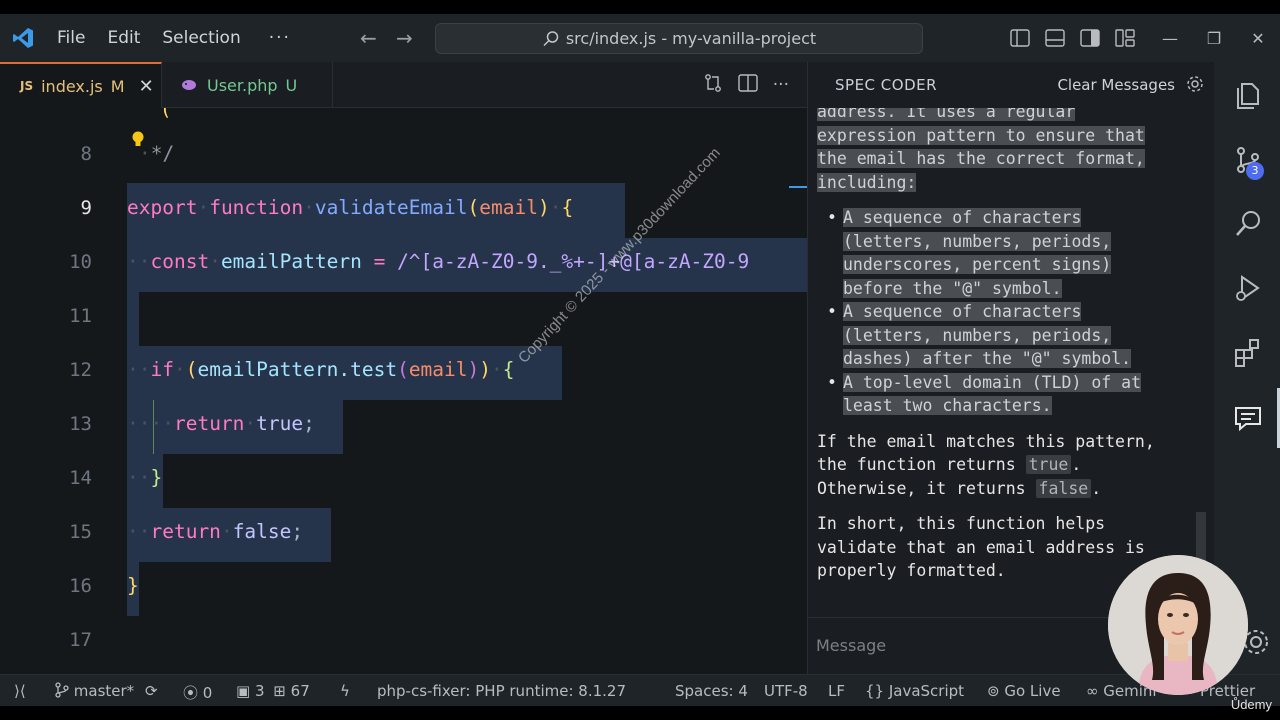 This screenshot has width=1280, height=720. I want to click on menu-more-button: ···, so click(280, 38).